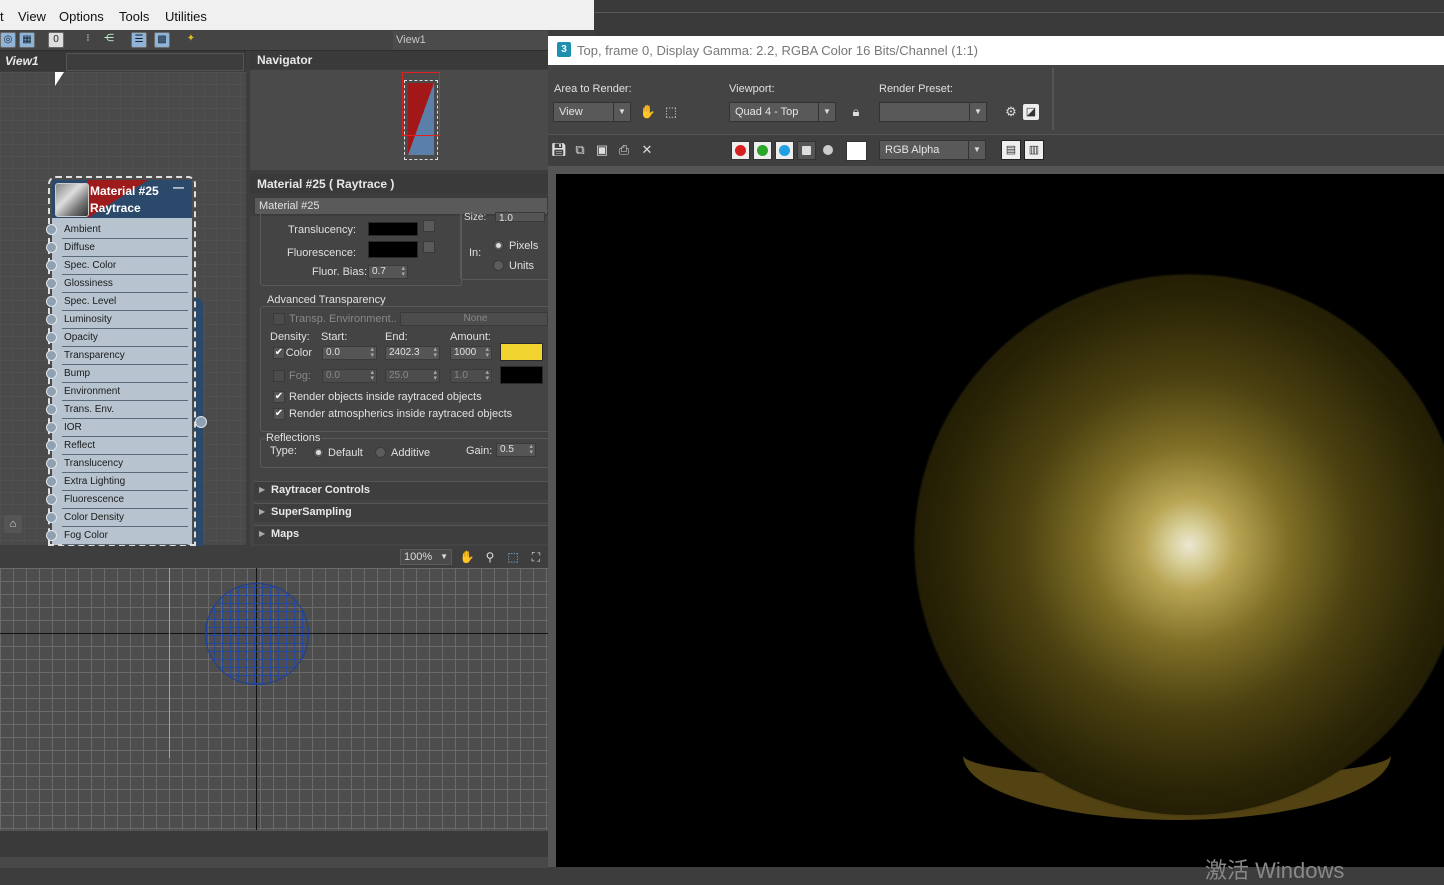 This screenshot has width=1444, height=885. I want to click on fog-color-swatch, so click(521, 375).